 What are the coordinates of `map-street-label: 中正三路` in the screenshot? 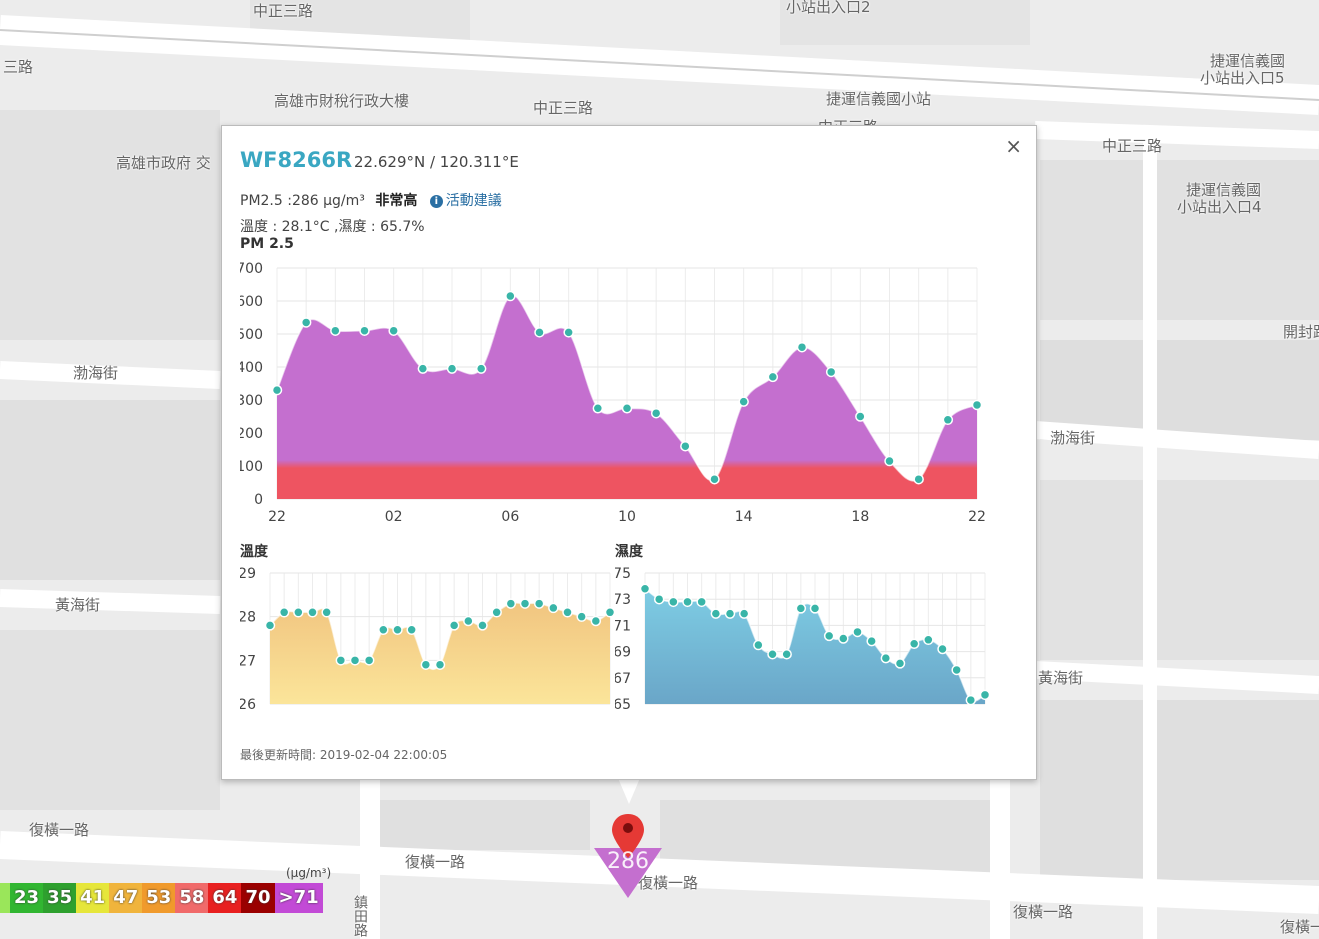 It's located at (1132, 146).